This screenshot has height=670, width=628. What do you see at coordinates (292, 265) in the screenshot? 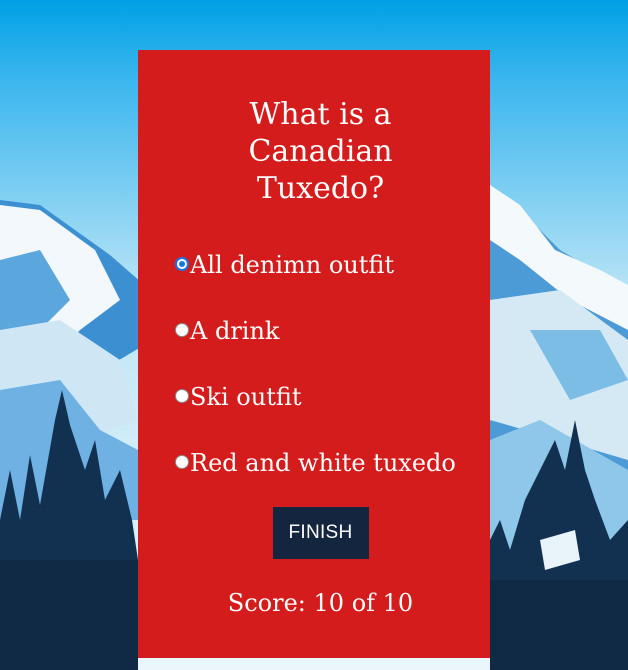
I see `option-label: All denimn outfit` at bounding box center [292, 265].